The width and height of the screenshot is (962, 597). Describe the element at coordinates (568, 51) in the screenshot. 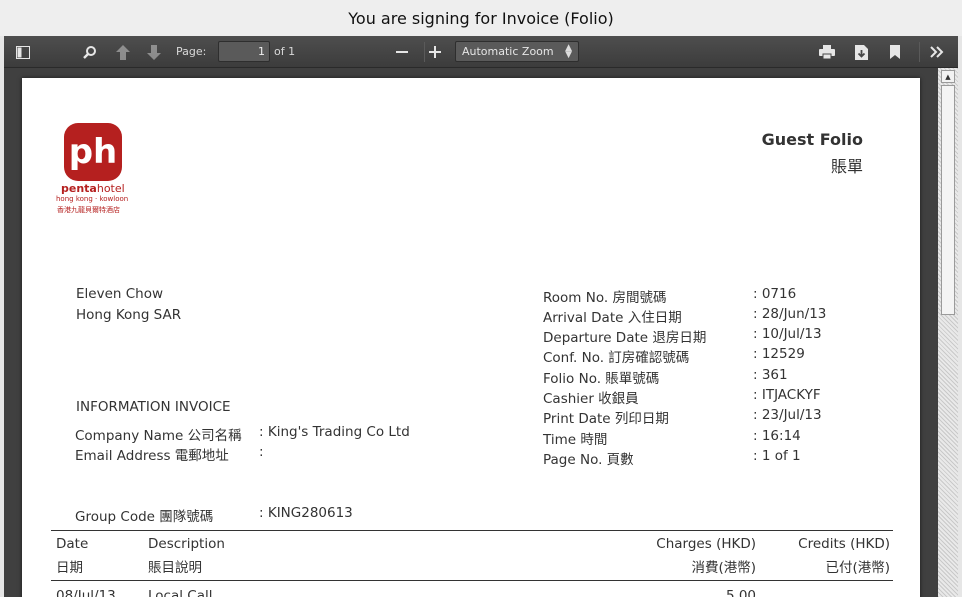

I see `select-caret-icon: ▲ ▼` at that location.